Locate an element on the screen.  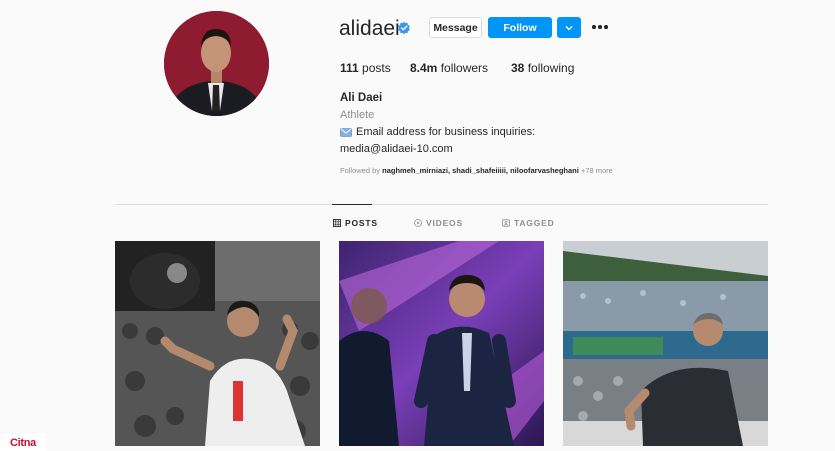
tabs-divider is located at coordinates (441, 204).